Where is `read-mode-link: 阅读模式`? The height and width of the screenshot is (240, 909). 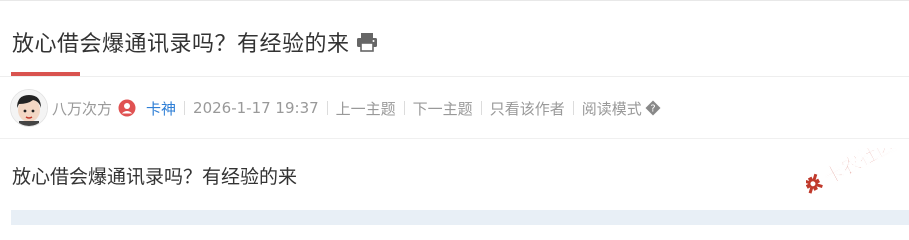 read-mode-link: 阅读模式 is located at coordinates (612, 108).